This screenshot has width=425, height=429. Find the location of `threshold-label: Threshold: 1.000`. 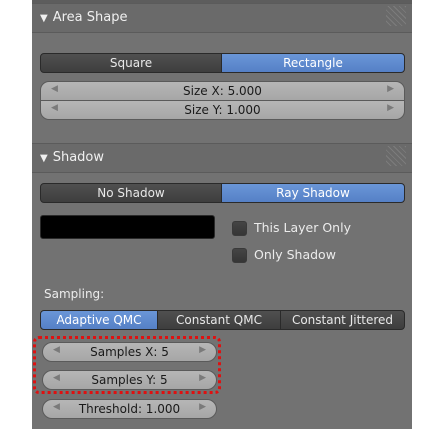

threshold-label: Threshold: 1.000 is located at coordinates (129, 409).